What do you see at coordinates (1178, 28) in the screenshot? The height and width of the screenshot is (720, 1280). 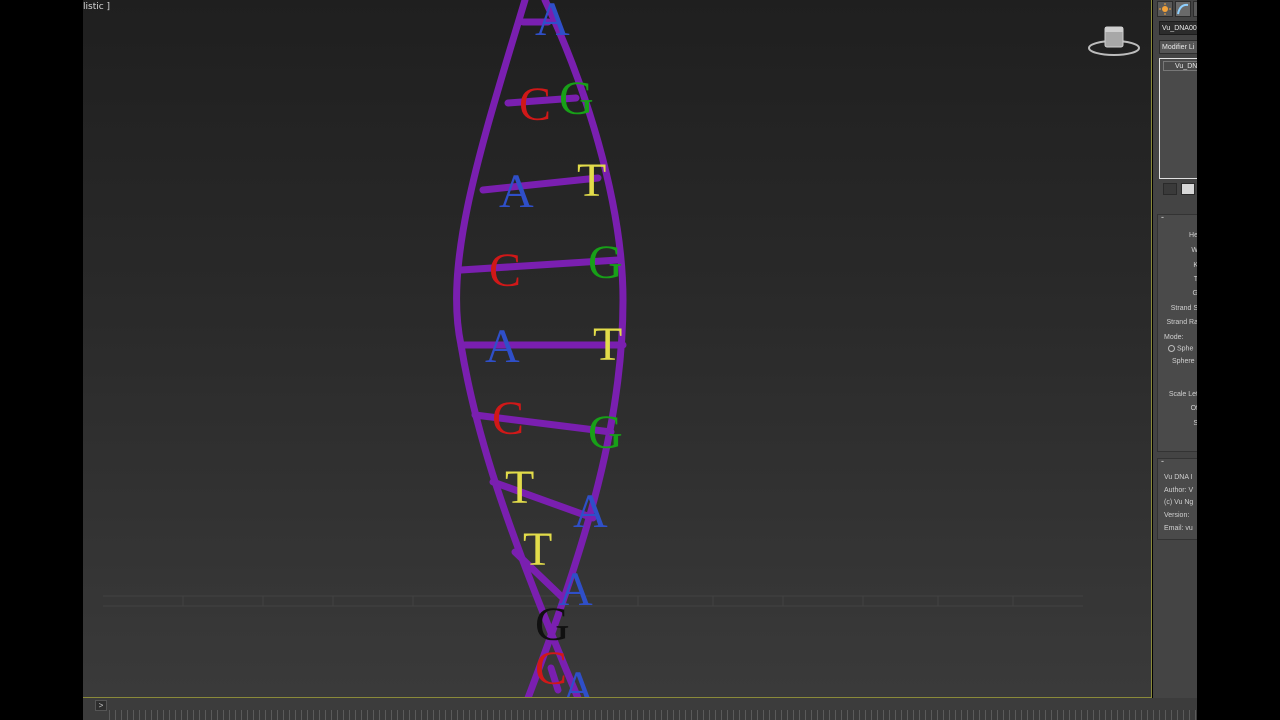 I see `object-name-field: Vu_DNA00` at bounding box center [1178, 28].